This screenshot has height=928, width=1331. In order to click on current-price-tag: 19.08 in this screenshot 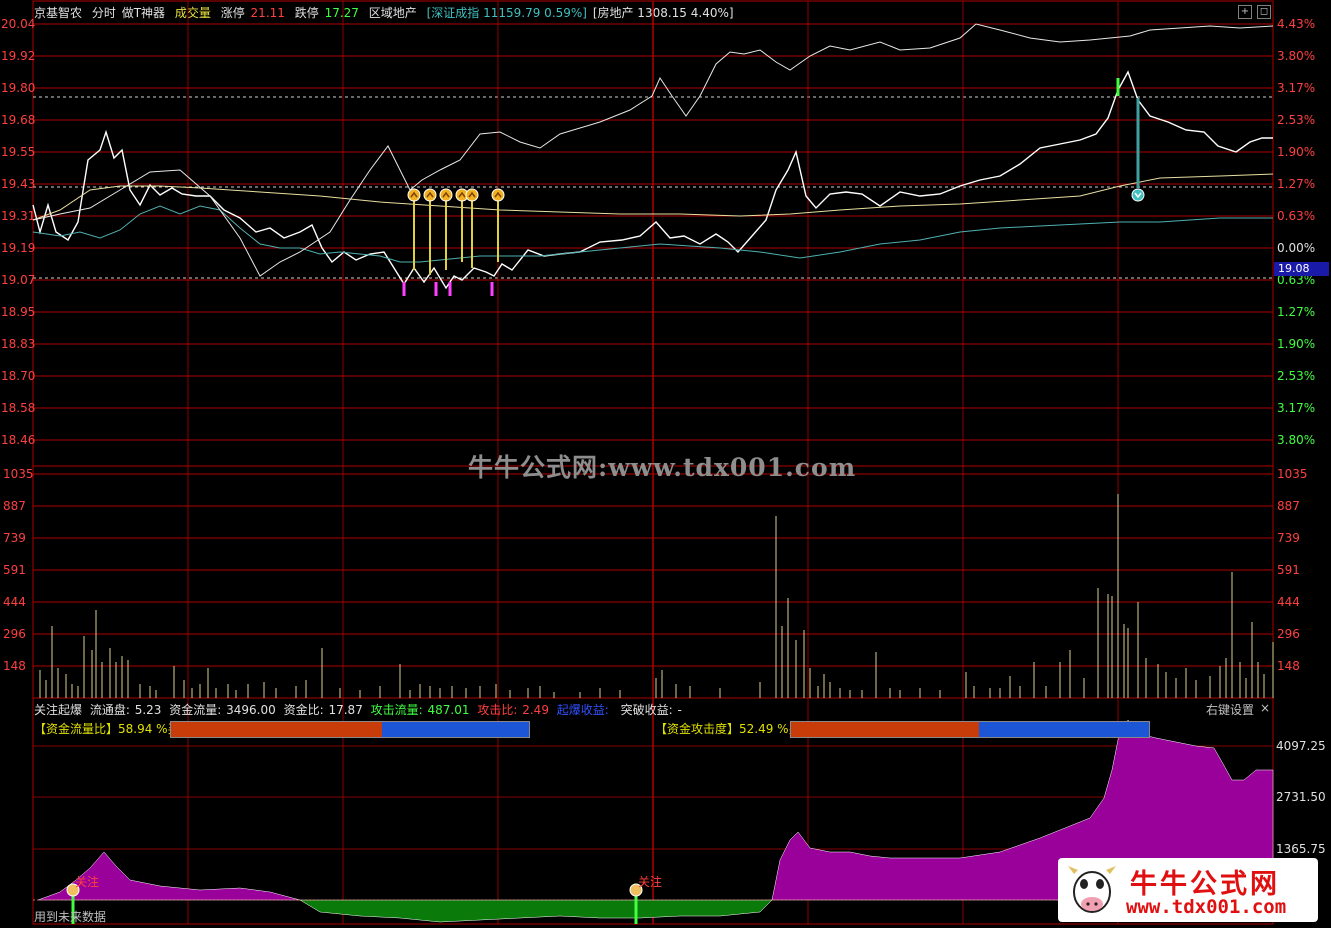, I will do `click(1301, 269)`.